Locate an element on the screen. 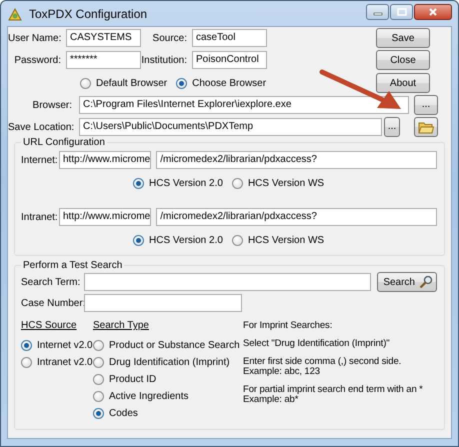 The height and width of the screenshot is (447, 459). field-label: Password: is located at coordinates (37, 60).